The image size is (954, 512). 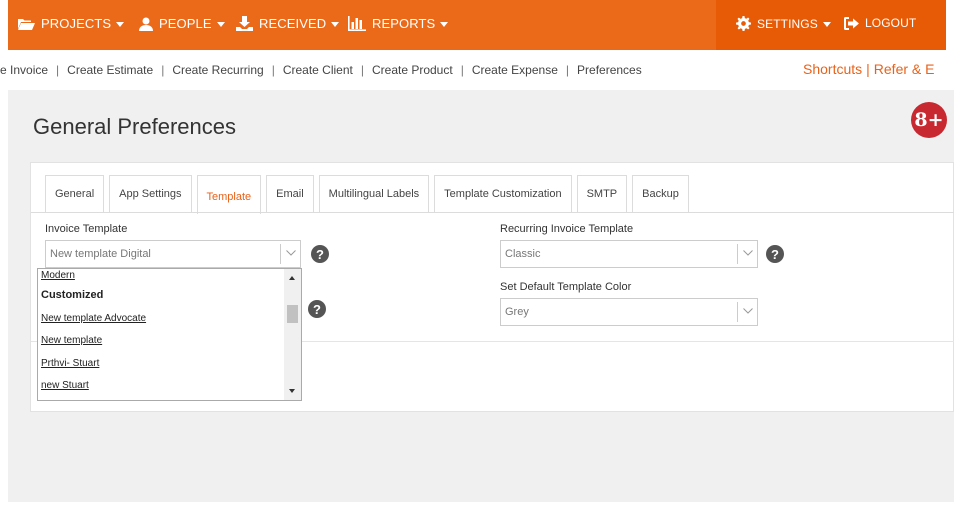 I want to click on dropdown-option: New template, so click(x=71, y=340).